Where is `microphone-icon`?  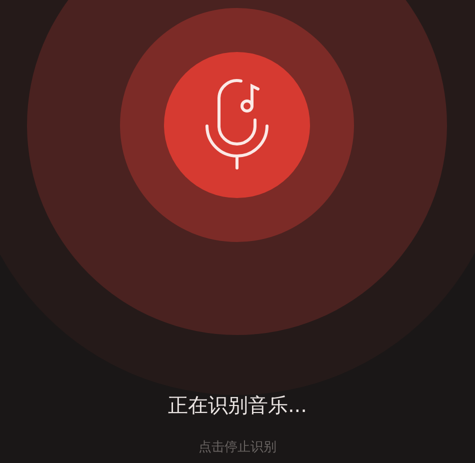
microphone-icon is located at coordinates (237, 123).